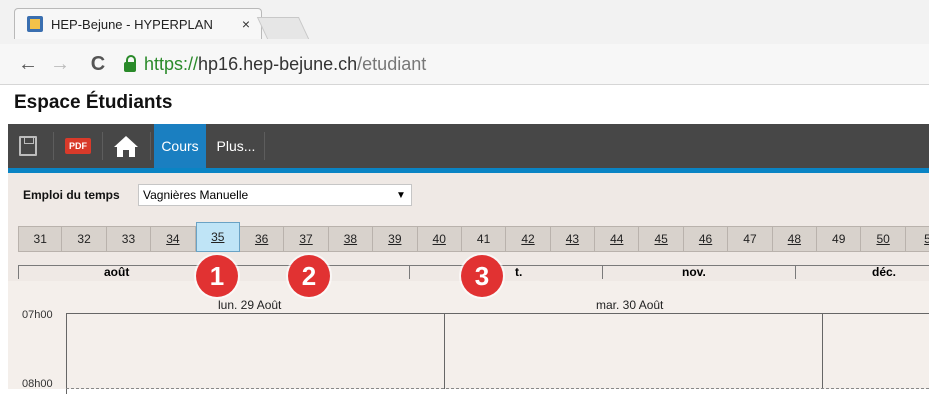  I want to click on week-44-button: 44, so click(617, 239).